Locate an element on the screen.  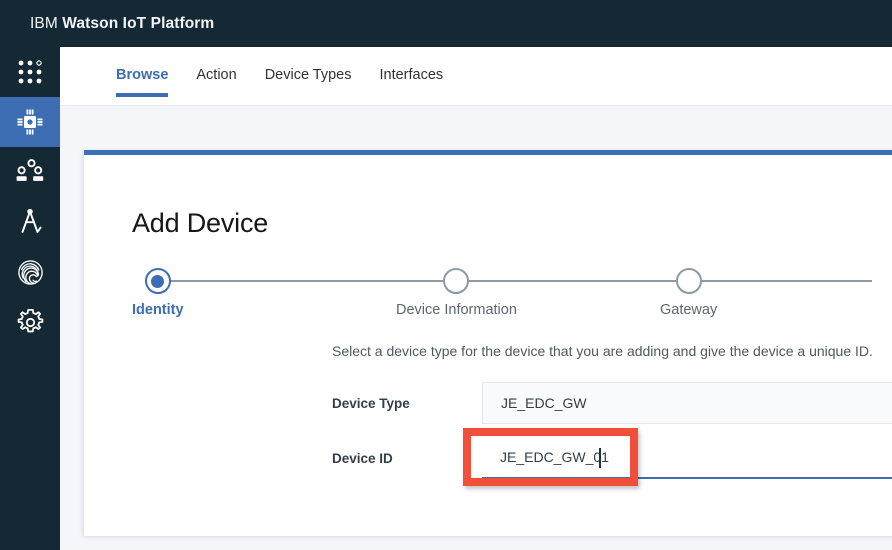
stepper-step-identity: Identity is located at coordinates (158, 293).